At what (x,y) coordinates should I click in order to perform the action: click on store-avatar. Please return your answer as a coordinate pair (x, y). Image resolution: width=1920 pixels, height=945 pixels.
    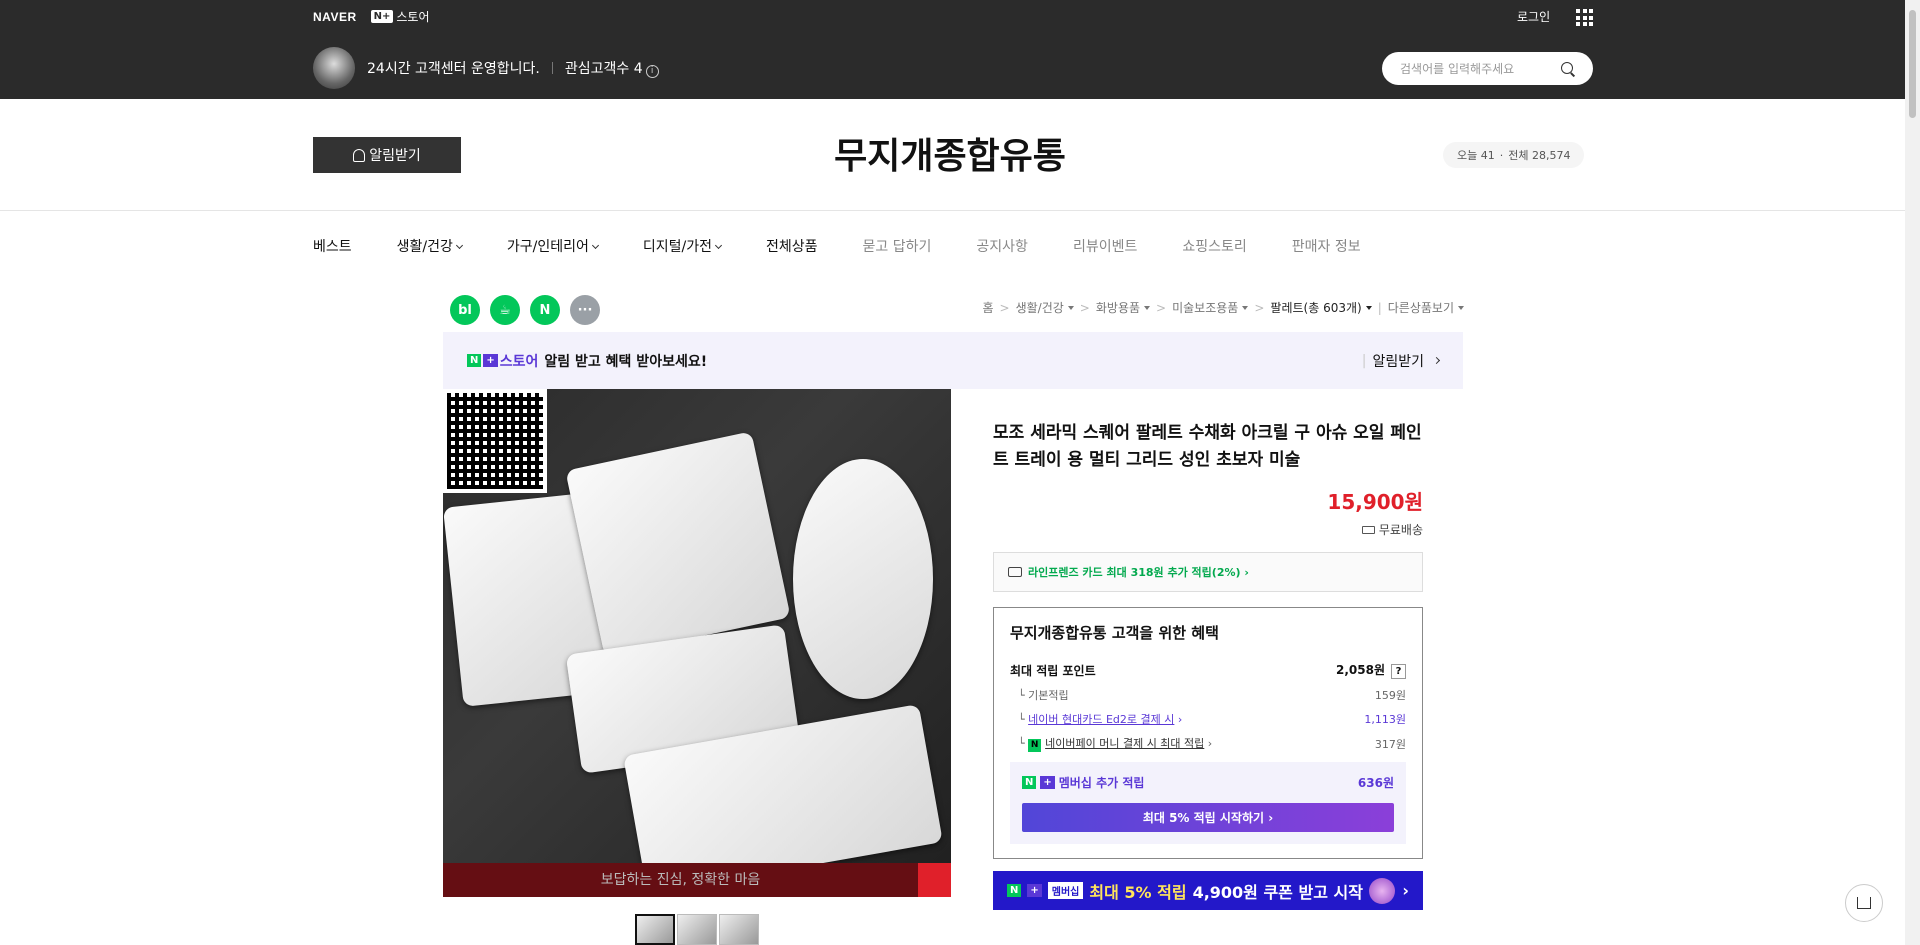
    Looking at the image, I should click on (334, 68).